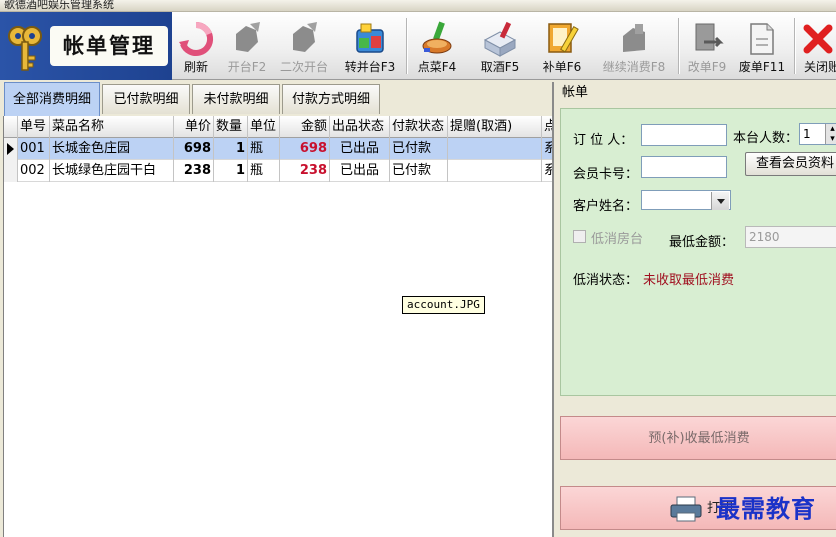 Image resolution: width=836 pixels, height=537 pixels. I want to click on take-wine-icon, so click(500, 39).